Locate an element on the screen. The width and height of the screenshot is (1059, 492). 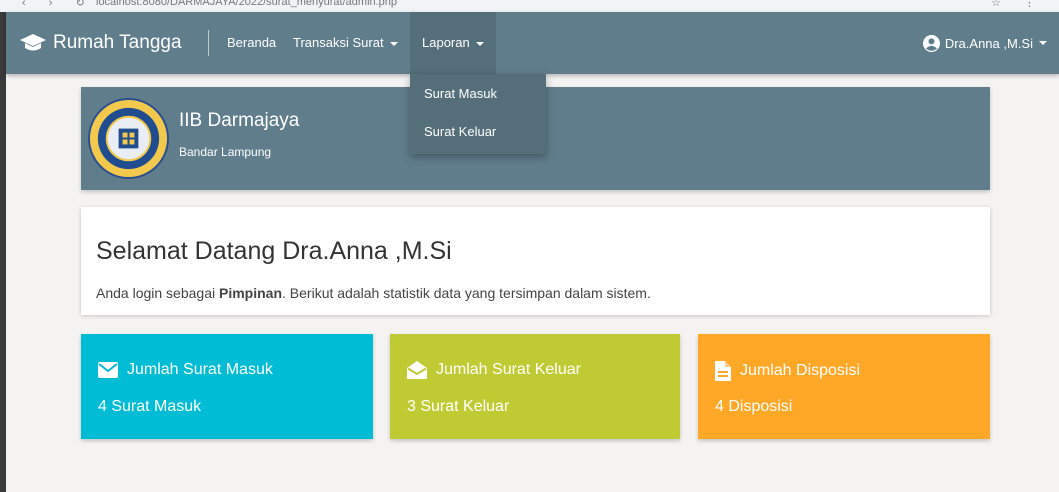
stat-value: 4 Disposisi is located at coordinates (754, 406).